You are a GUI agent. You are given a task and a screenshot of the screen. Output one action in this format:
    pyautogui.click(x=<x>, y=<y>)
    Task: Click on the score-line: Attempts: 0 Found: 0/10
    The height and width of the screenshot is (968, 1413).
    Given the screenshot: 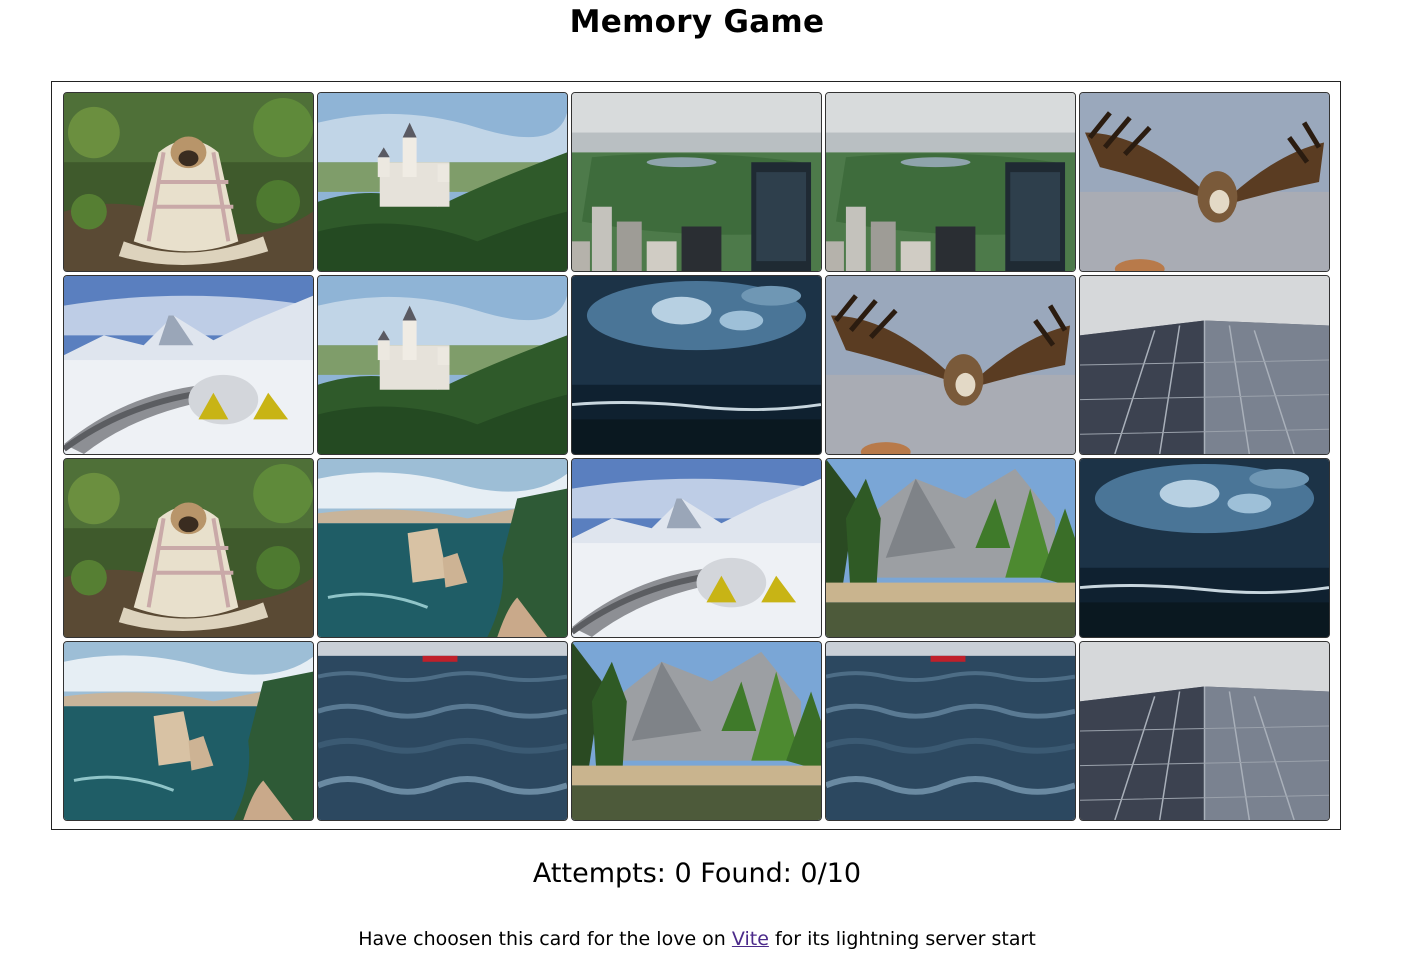 What is the action you would take?
    pyautogui.click(x=697, y=873)
    